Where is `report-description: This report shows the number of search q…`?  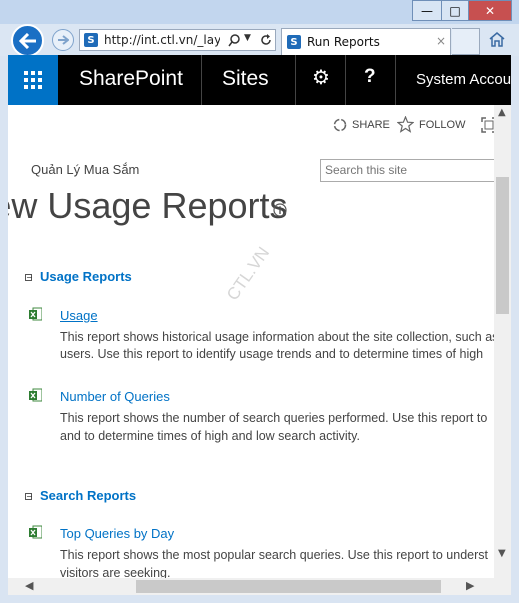
report-description: This report shows the number of search q… is located at coordinates (274, 418).